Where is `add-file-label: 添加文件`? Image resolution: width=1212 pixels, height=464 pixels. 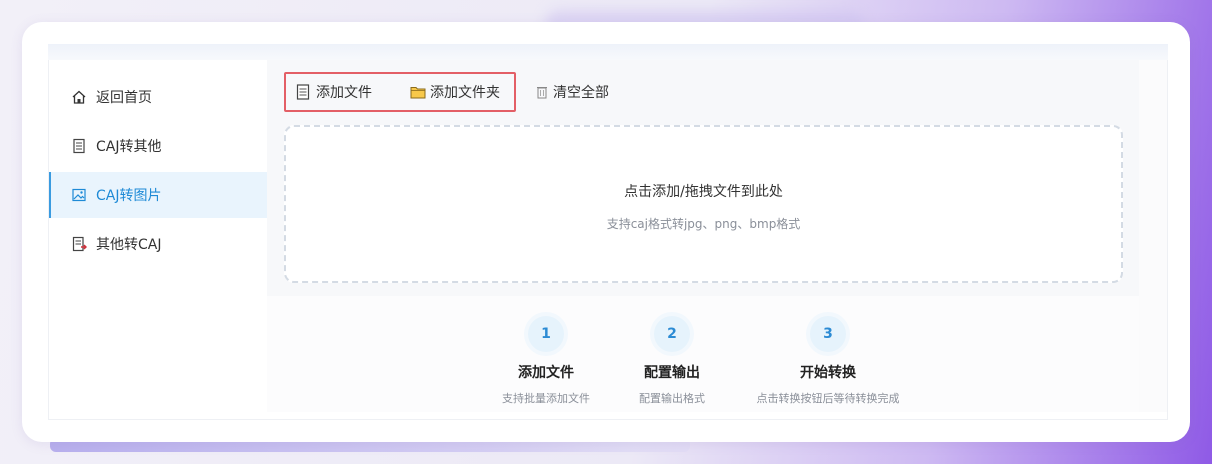
add-file-label: 添加文件 is located at coordinates (344, 93).